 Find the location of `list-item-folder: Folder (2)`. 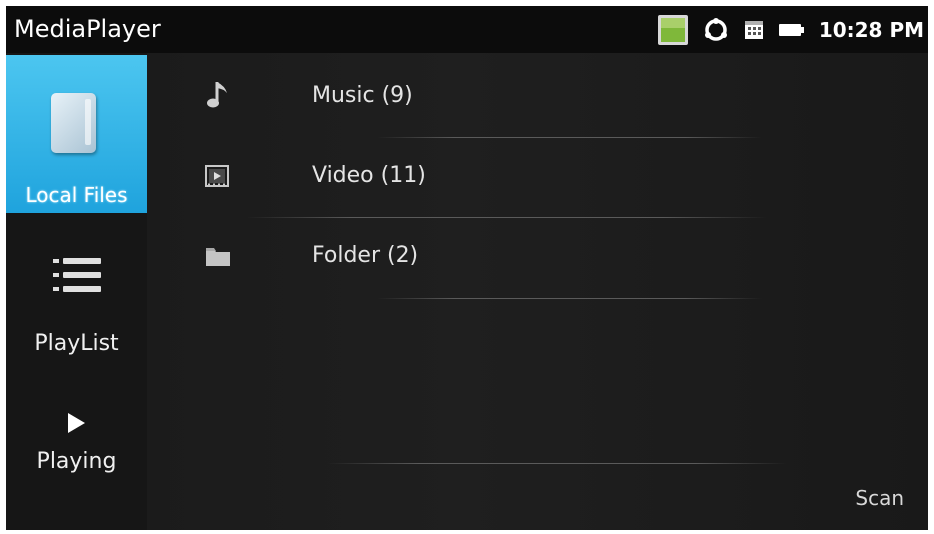

list-item-folder: Folder (2) is located at coordinates (537, 255).